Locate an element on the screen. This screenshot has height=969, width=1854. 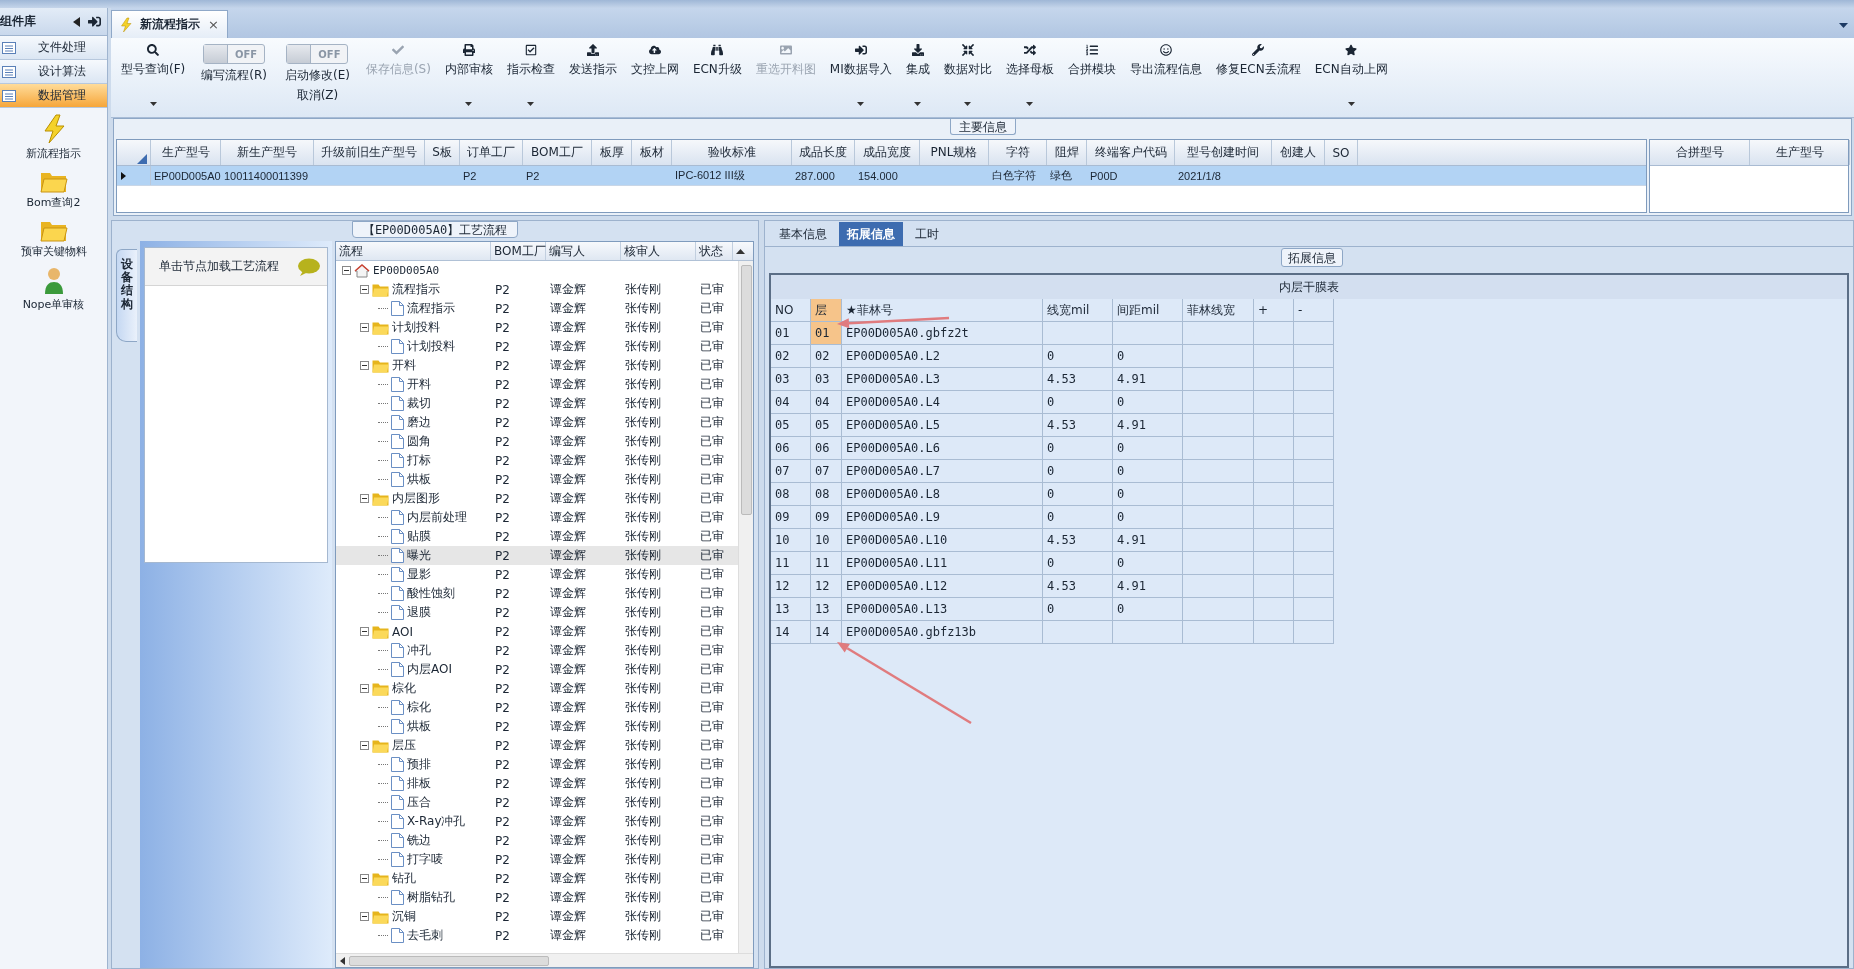
tree-row: 裁切 P2 谭金辉 张传刚 已审 is located at coordinates (537, 403).